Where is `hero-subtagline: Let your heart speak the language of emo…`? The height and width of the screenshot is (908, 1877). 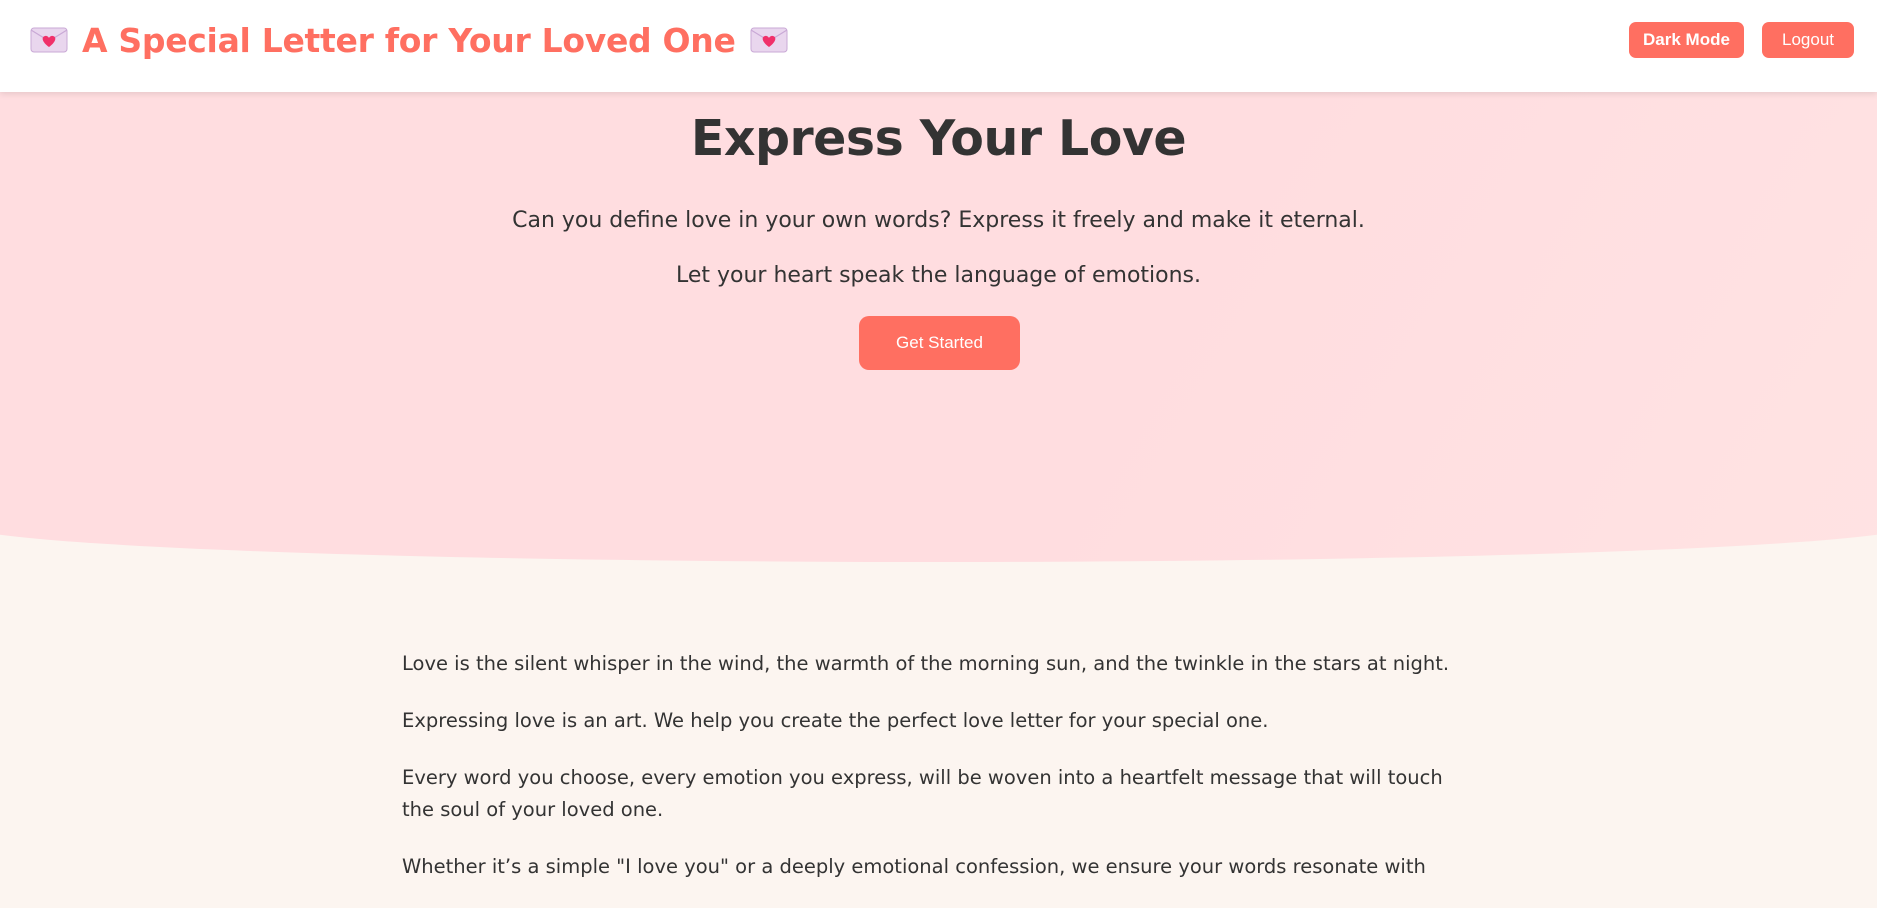 hero-subtagline: Let your heart speak the language of emo… is located at coordinates (938, 275).